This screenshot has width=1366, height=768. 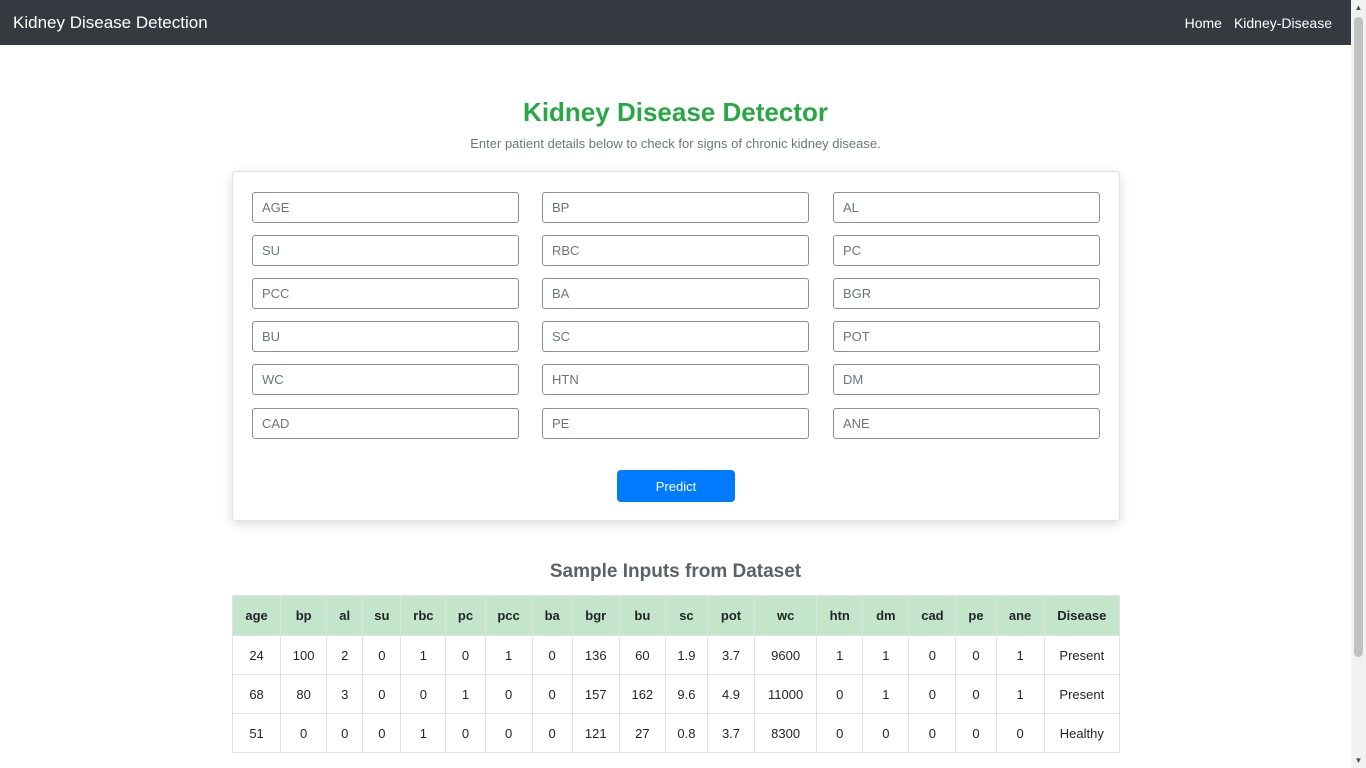 What do you see at coordinates (675, 112) in the screenshot?
I see `page-title: Kidney Disease Detector` at bounding box center [675, 112].